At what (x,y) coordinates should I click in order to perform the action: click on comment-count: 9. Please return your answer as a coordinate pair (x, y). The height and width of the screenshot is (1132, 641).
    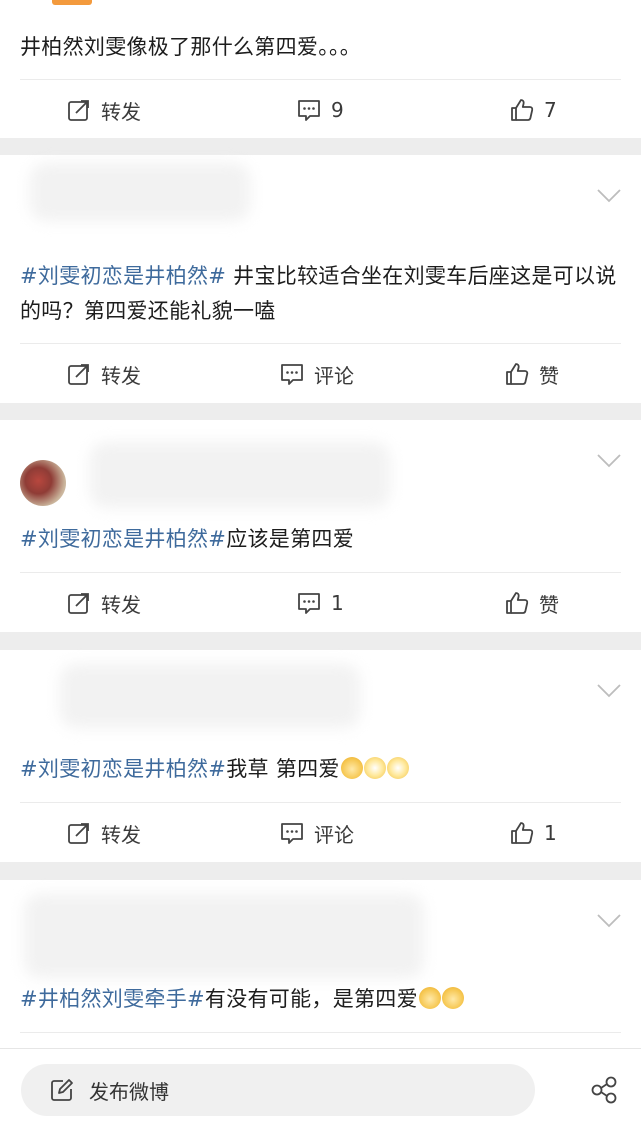
    Looking at the image, I should click on (337, 110).